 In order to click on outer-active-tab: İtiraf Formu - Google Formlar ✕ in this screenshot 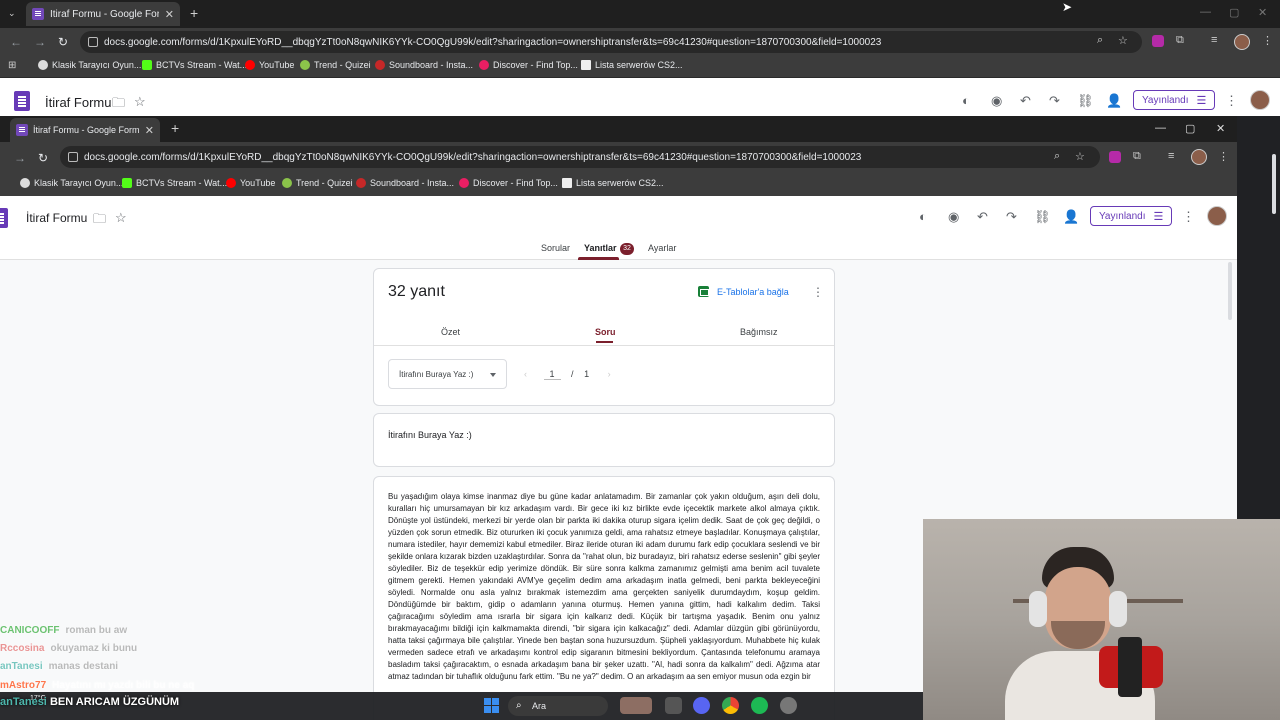, I will do `click(103, 14)`.